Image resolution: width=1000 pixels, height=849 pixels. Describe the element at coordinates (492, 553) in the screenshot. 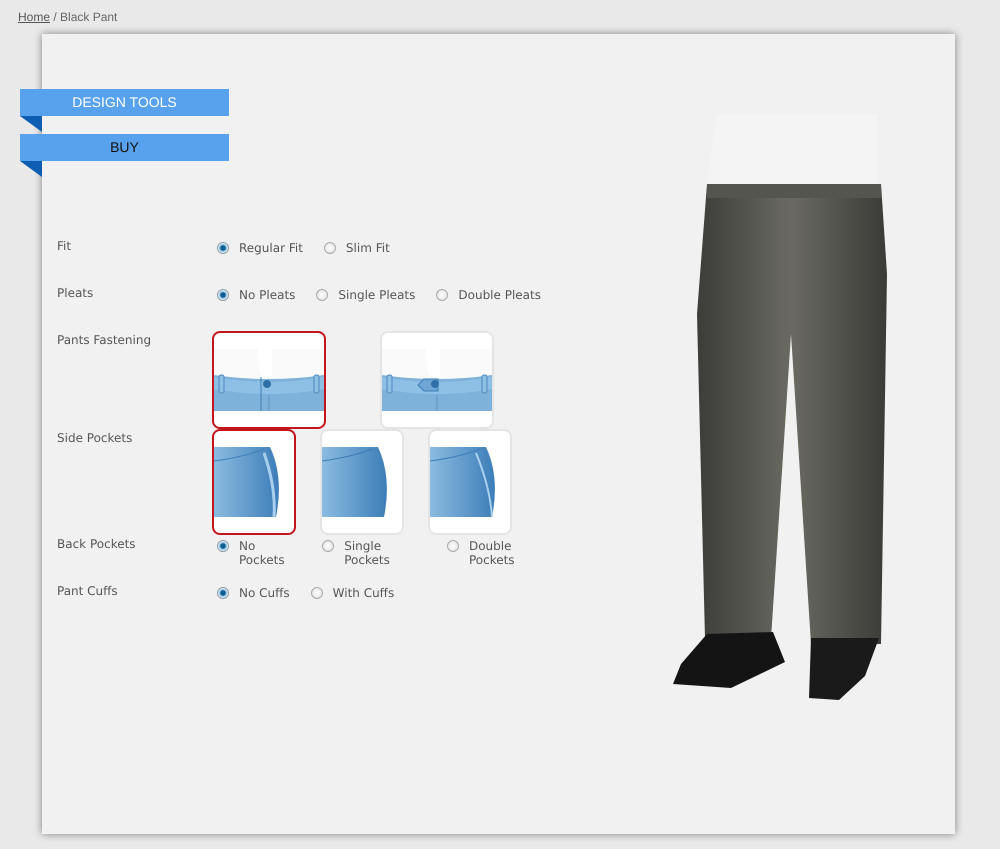

I see `radio-label: Double Pockets` at that location.